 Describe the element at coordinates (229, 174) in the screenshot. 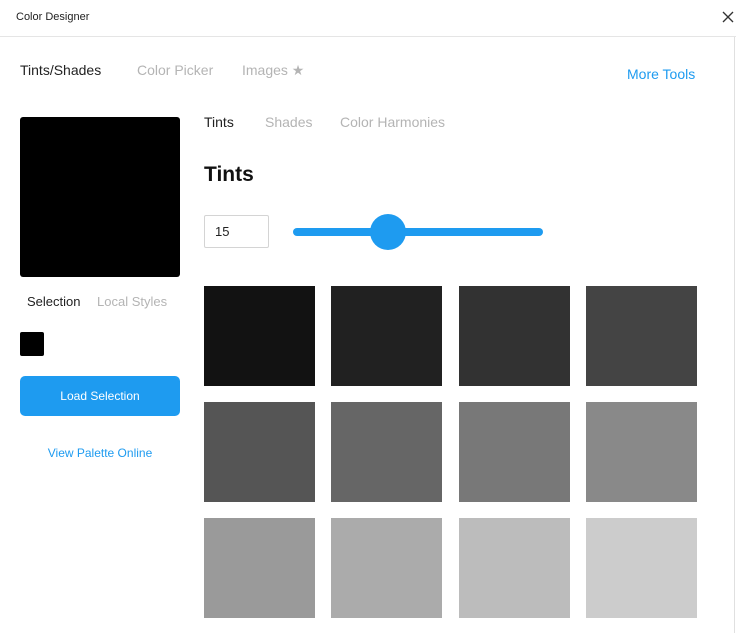

I see `section-heading: Tints` at that location.